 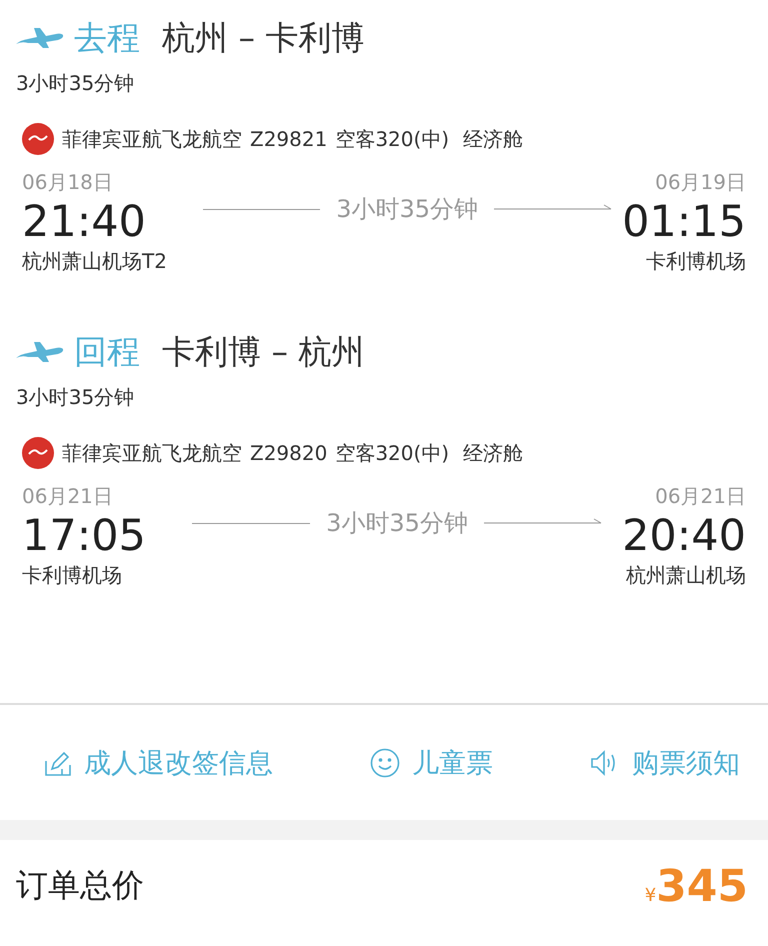 I want to click on currency-symbol: ¥, so click(x=650, y=895).